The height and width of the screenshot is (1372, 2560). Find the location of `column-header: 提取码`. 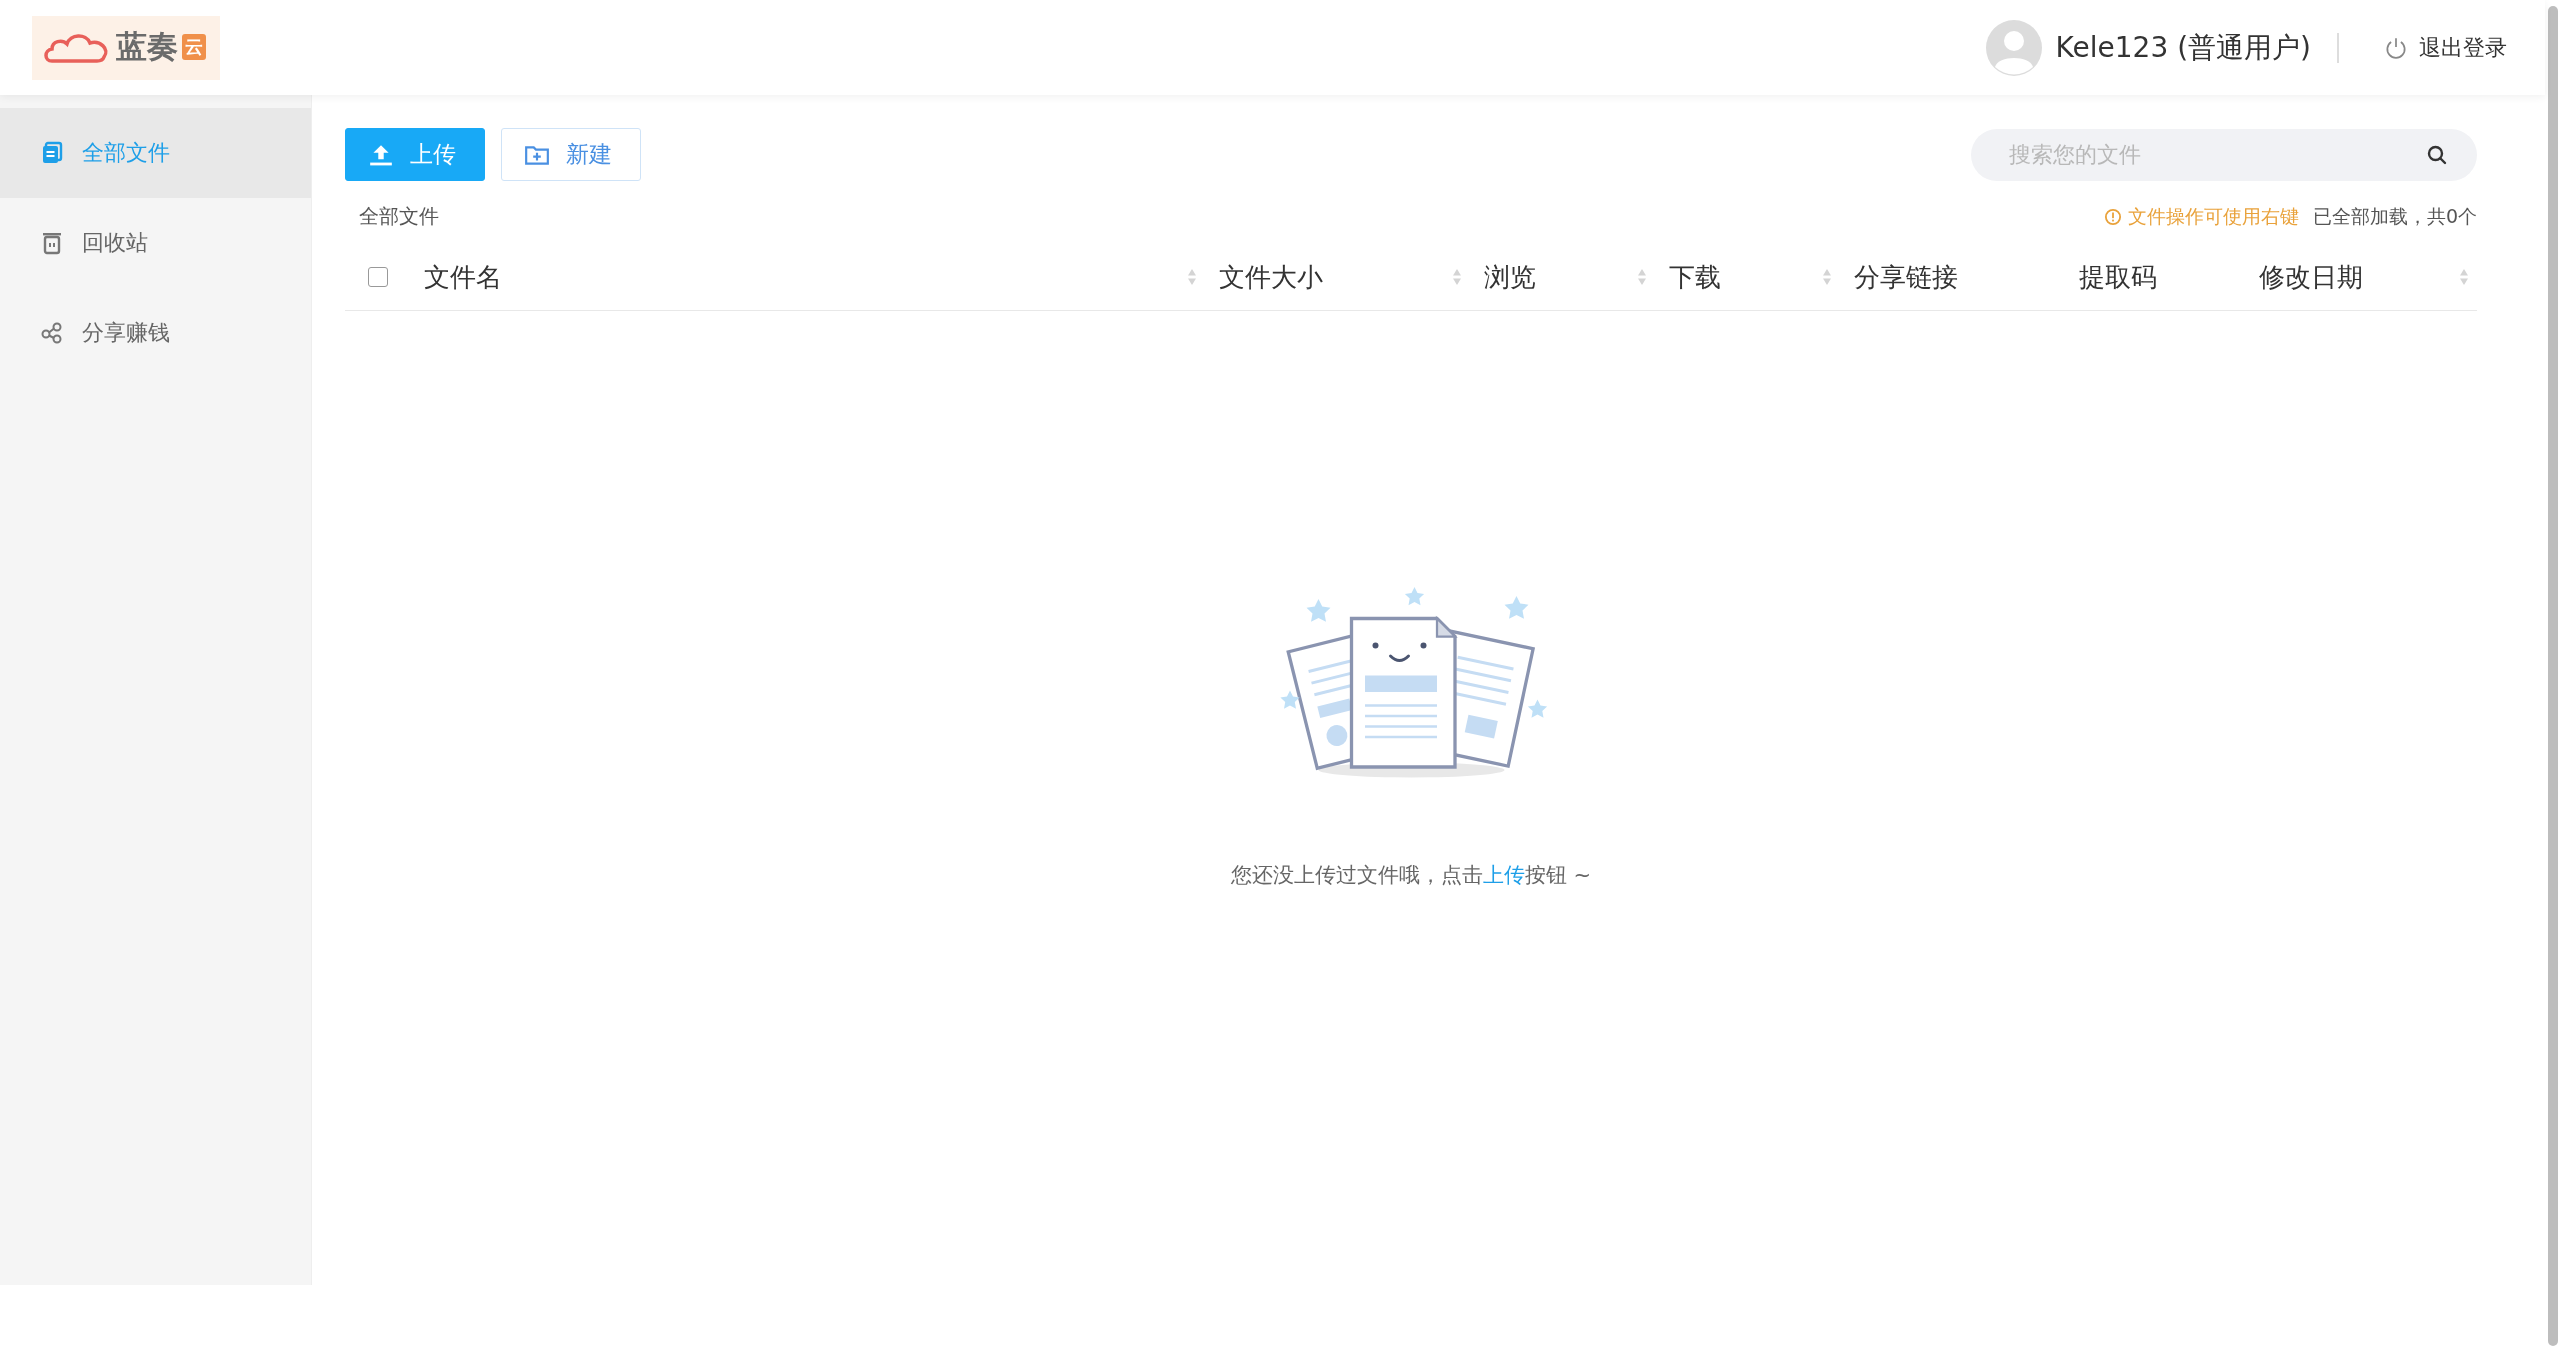

column-header: 提取码 is located at coordinates (2118, 277).